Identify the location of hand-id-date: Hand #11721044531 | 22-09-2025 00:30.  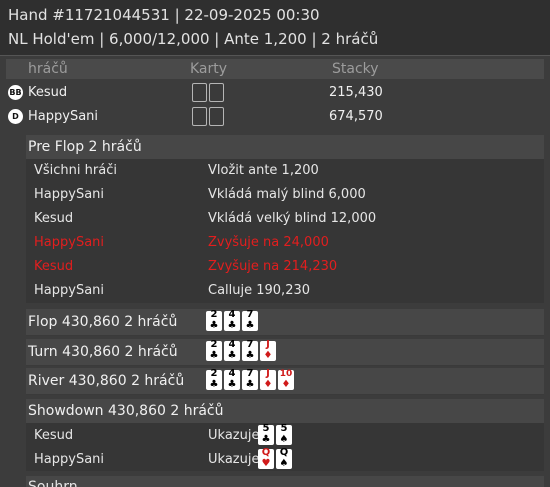
(164, 15).